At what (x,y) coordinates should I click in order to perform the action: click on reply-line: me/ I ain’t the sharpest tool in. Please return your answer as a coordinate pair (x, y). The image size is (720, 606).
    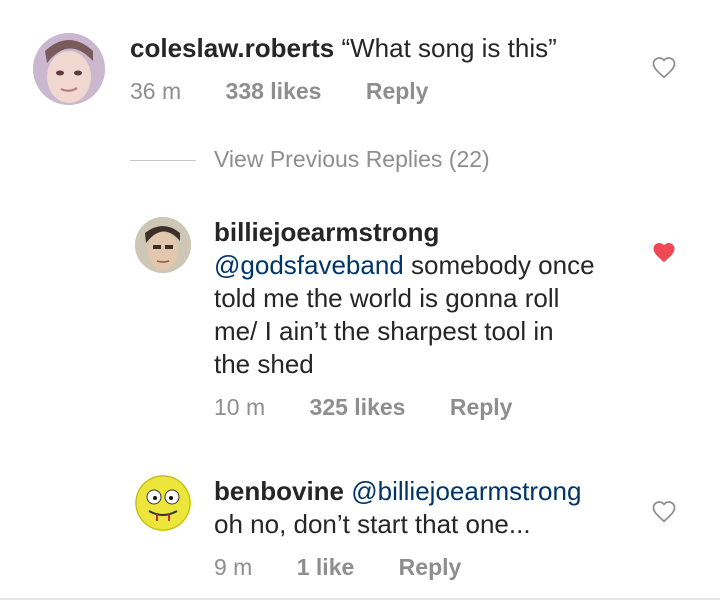
    Looking at the image, I should click on (384, 331).